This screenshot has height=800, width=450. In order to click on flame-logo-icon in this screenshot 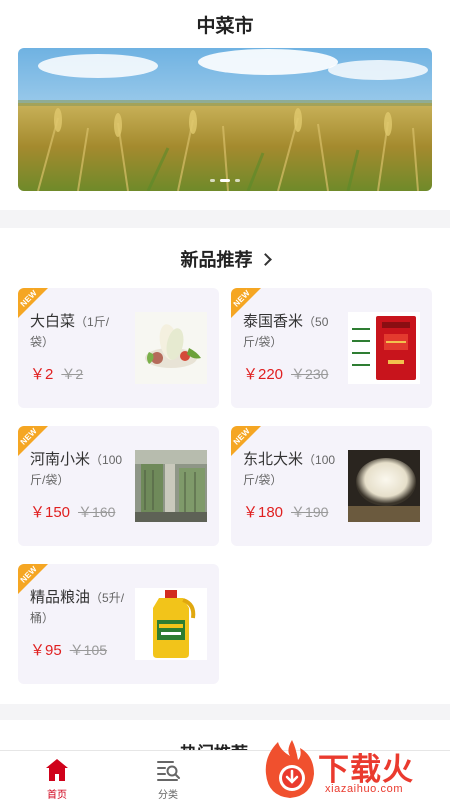, I will do `click(289, 769)`.